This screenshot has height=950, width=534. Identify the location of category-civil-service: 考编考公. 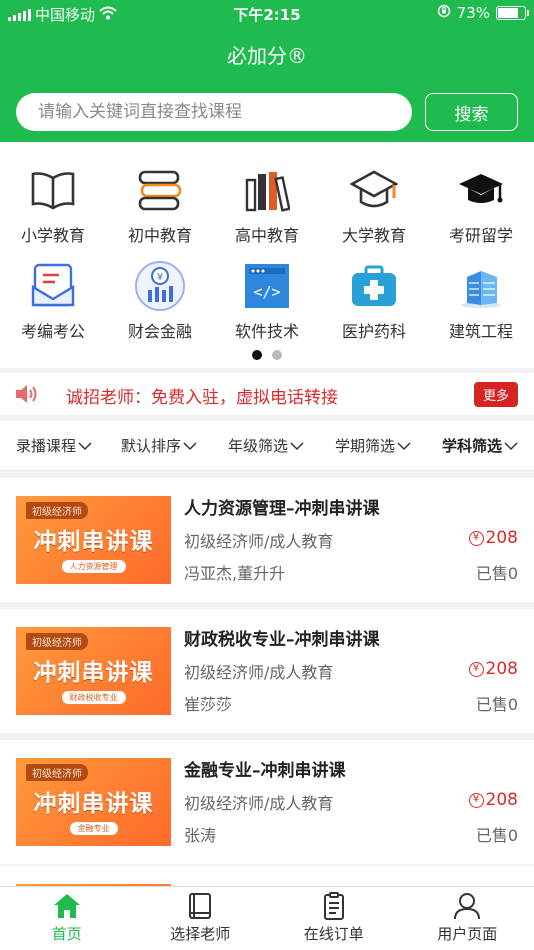
(53, 301).